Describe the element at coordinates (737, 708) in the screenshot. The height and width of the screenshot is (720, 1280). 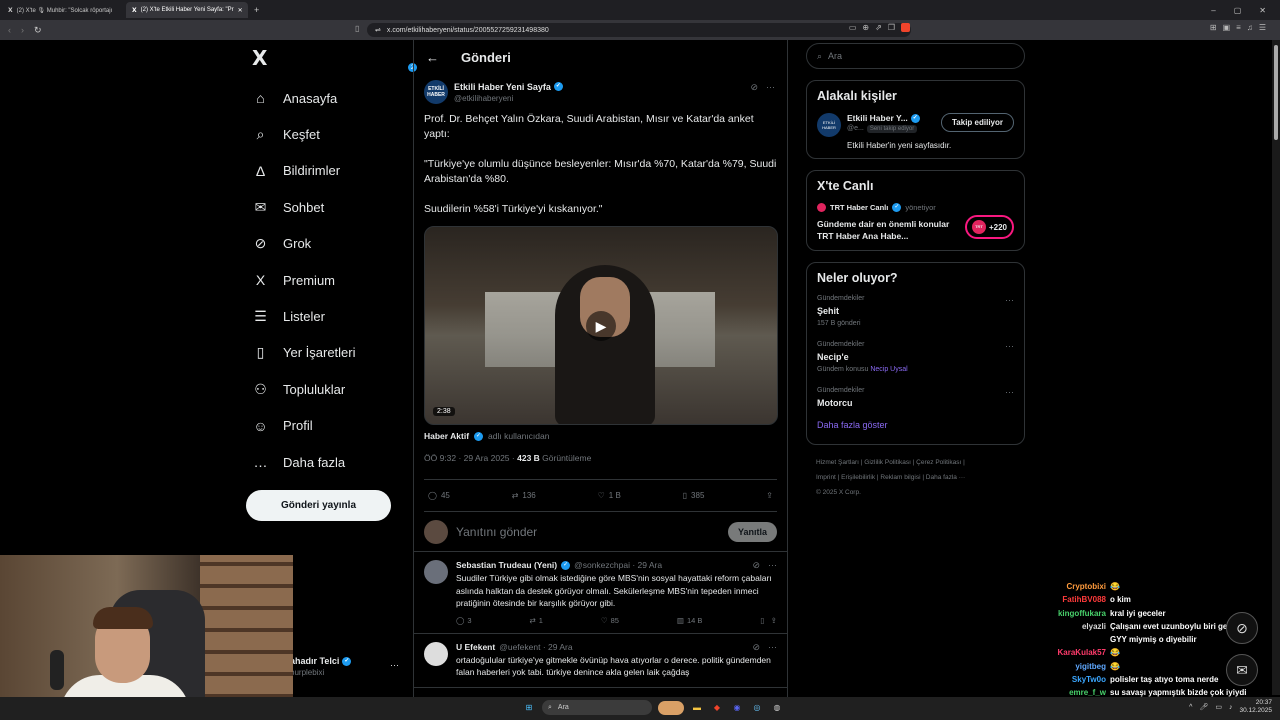
I see `discord-icon: ◉` at that location.